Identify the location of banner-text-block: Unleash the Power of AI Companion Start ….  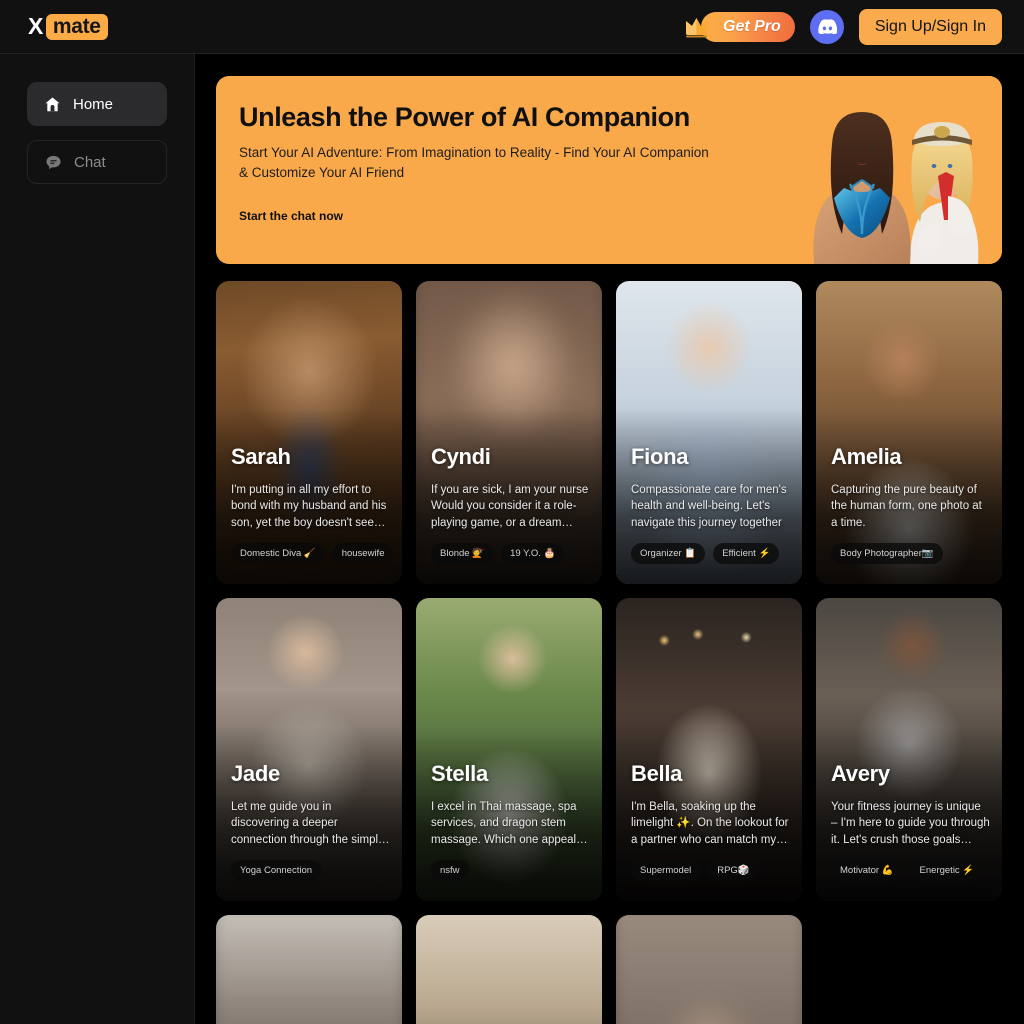
(519, 163).